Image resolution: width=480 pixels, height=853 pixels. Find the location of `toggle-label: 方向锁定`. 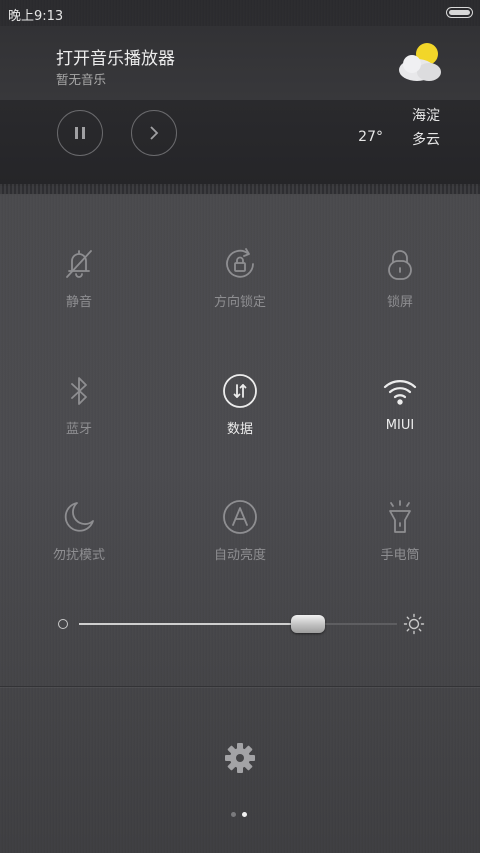

toggle-label: 方向锁定 is located at coordinates (239, 302).